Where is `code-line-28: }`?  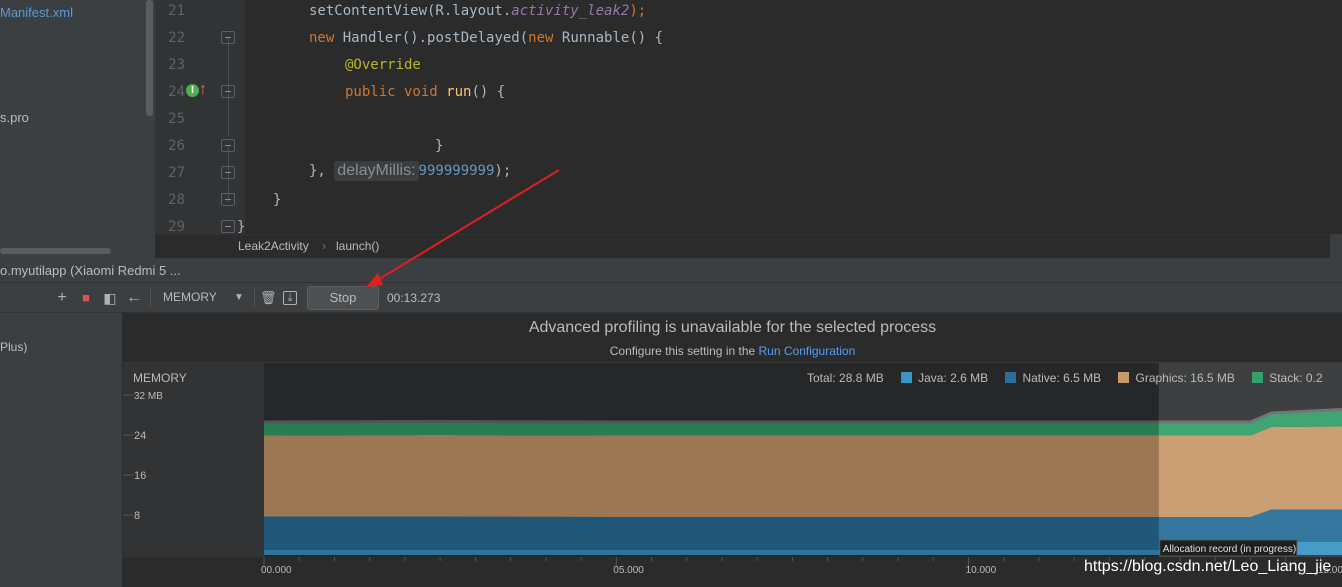 code-line-28: } is located at coordinates (277, 200).